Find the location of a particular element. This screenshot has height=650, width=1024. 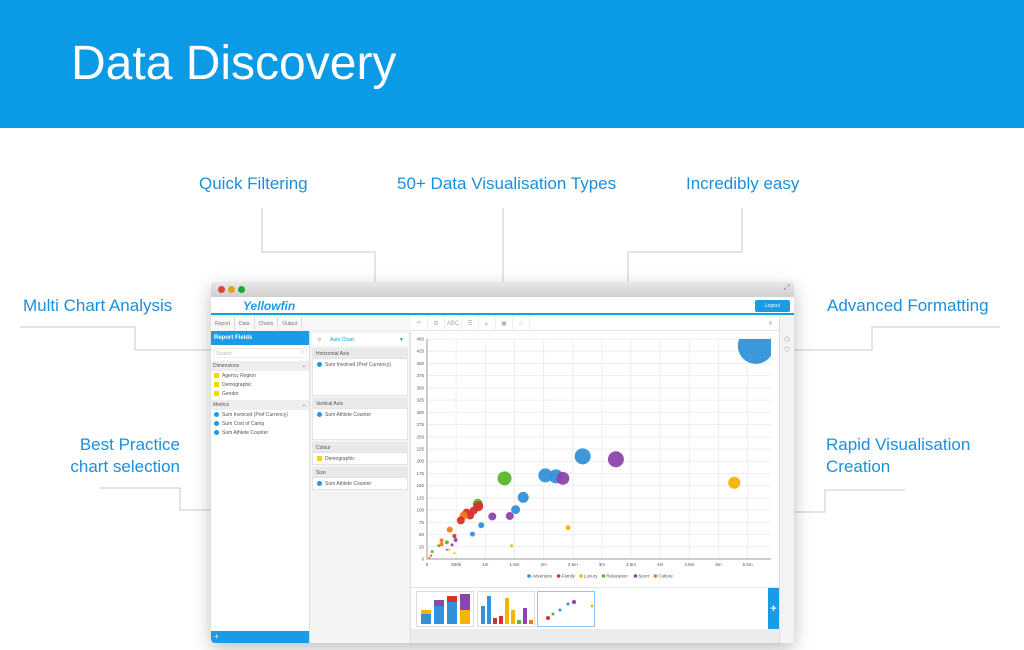

legend-label: Adventure is located at coordinates (542, 576).